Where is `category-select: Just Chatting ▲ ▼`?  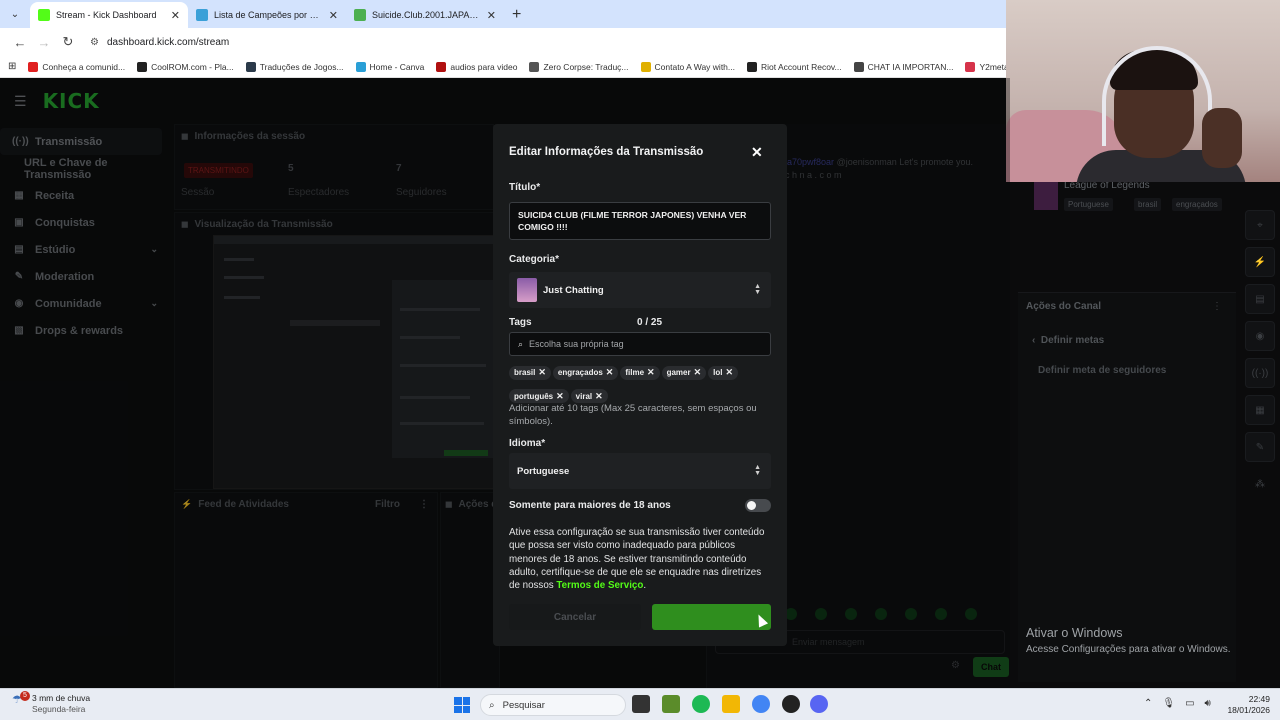 category-select: Just Chatting ▲ ▼ is located at coordinates (640, 290).